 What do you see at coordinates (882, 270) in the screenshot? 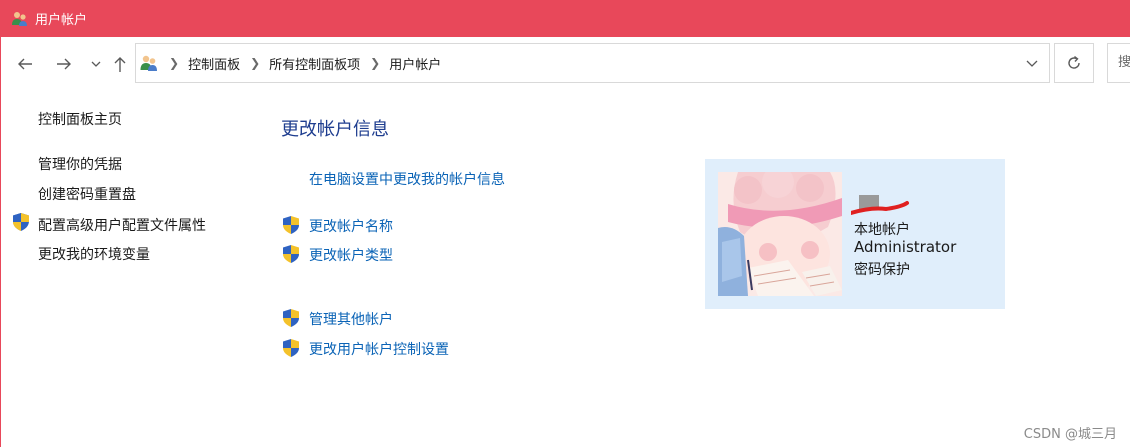
I see `password-status-label: 密码保护` at bounding box center [882, 270].